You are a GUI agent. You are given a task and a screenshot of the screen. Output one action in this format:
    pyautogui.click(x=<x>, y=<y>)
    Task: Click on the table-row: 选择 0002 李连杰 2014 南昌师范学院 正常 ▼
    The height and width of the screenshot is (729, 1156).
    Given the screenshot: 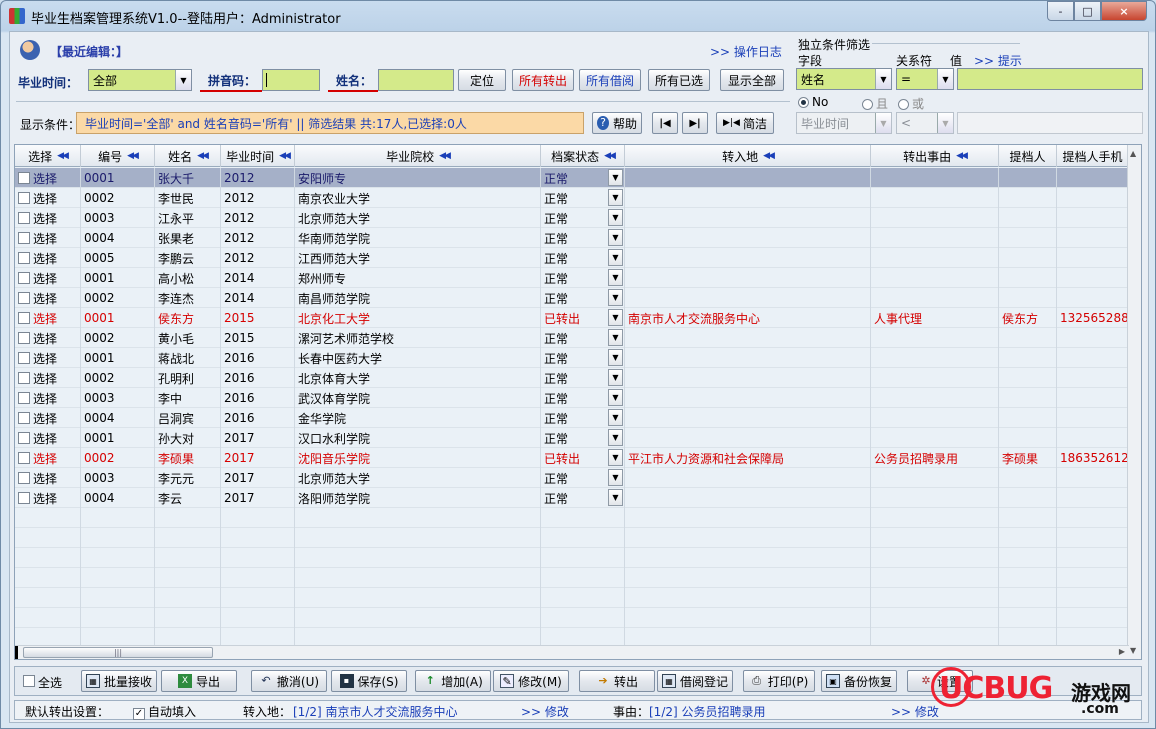 What is the action you would take?
    pyautogui.click(x=572, y=298)
    